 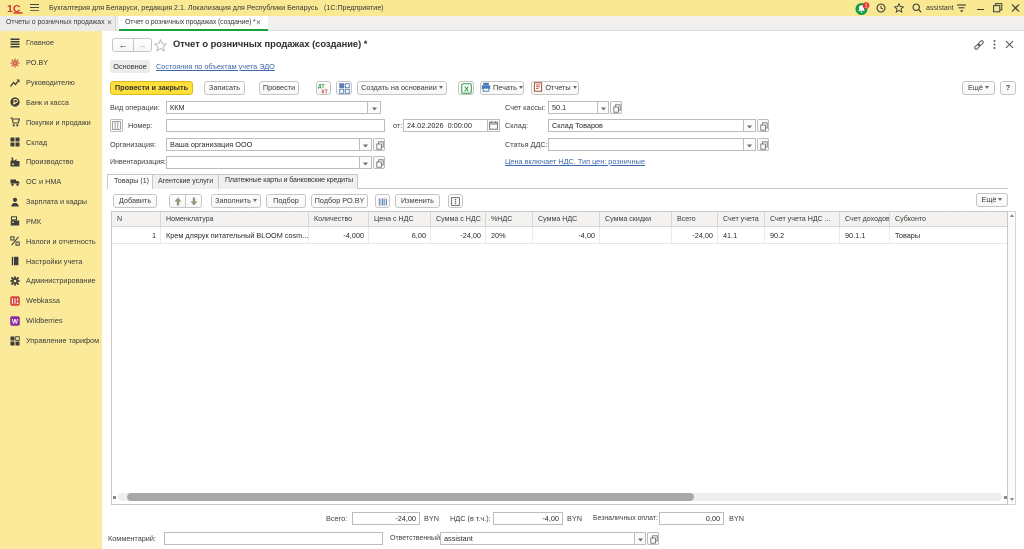 I want to click on svg-text: 1, so click(x=865, y=7).